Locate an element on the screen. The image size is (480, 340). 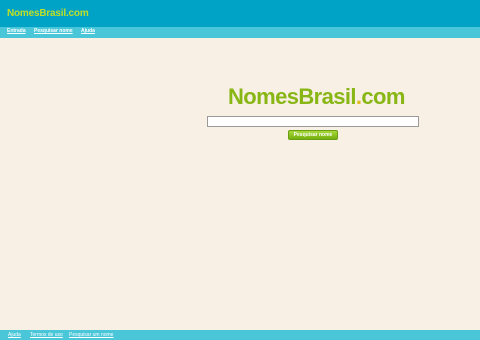
search-name-button: Pesquisar nome is located at coordinates (313, 135).